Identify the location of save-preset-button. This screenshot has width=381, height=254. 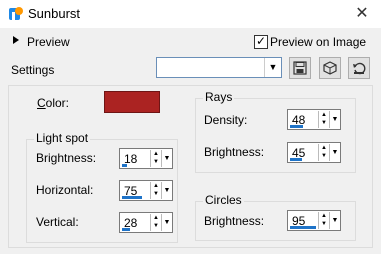
(300, 68).